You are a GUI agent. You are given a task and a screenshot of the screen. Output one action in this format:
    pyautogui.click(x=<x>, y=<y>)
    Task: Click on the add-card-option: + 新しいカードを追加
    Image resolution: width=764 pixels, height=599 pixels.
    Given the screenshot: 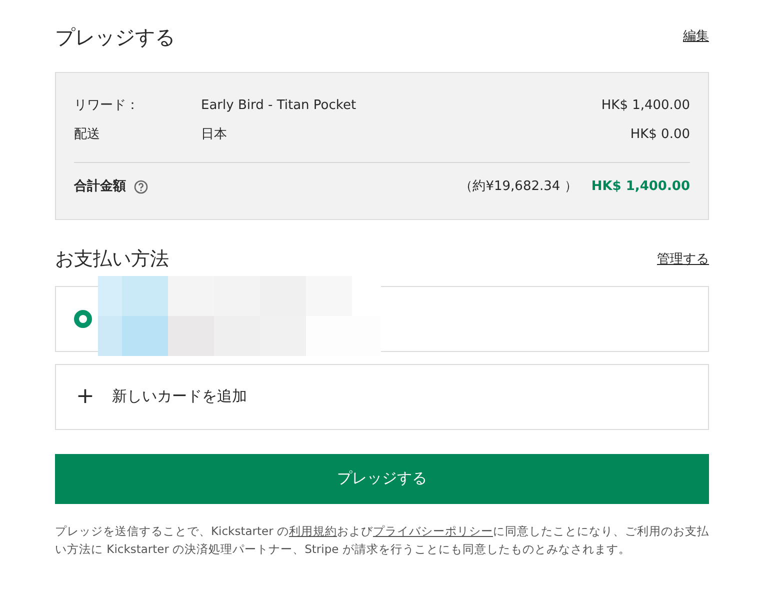 What is the action you would take?
    pyautogui.click(x=382, y=397)
    